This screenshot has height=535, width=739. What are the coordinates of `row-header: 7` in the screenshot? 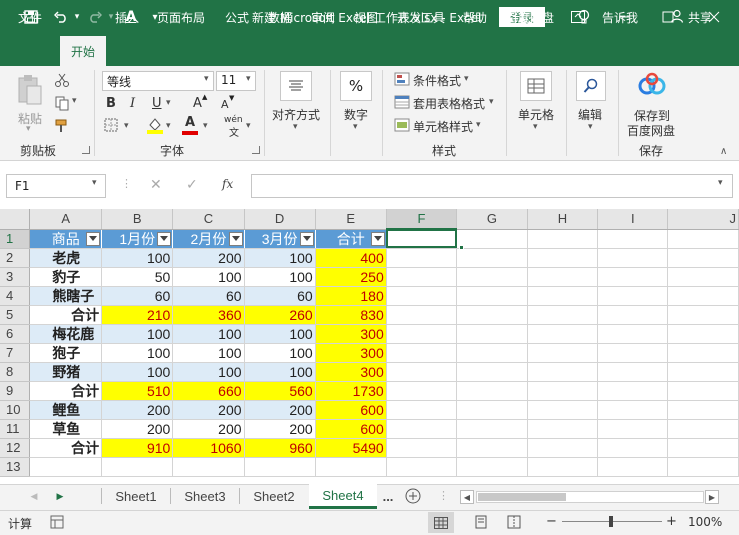 It's located at (15, 353).